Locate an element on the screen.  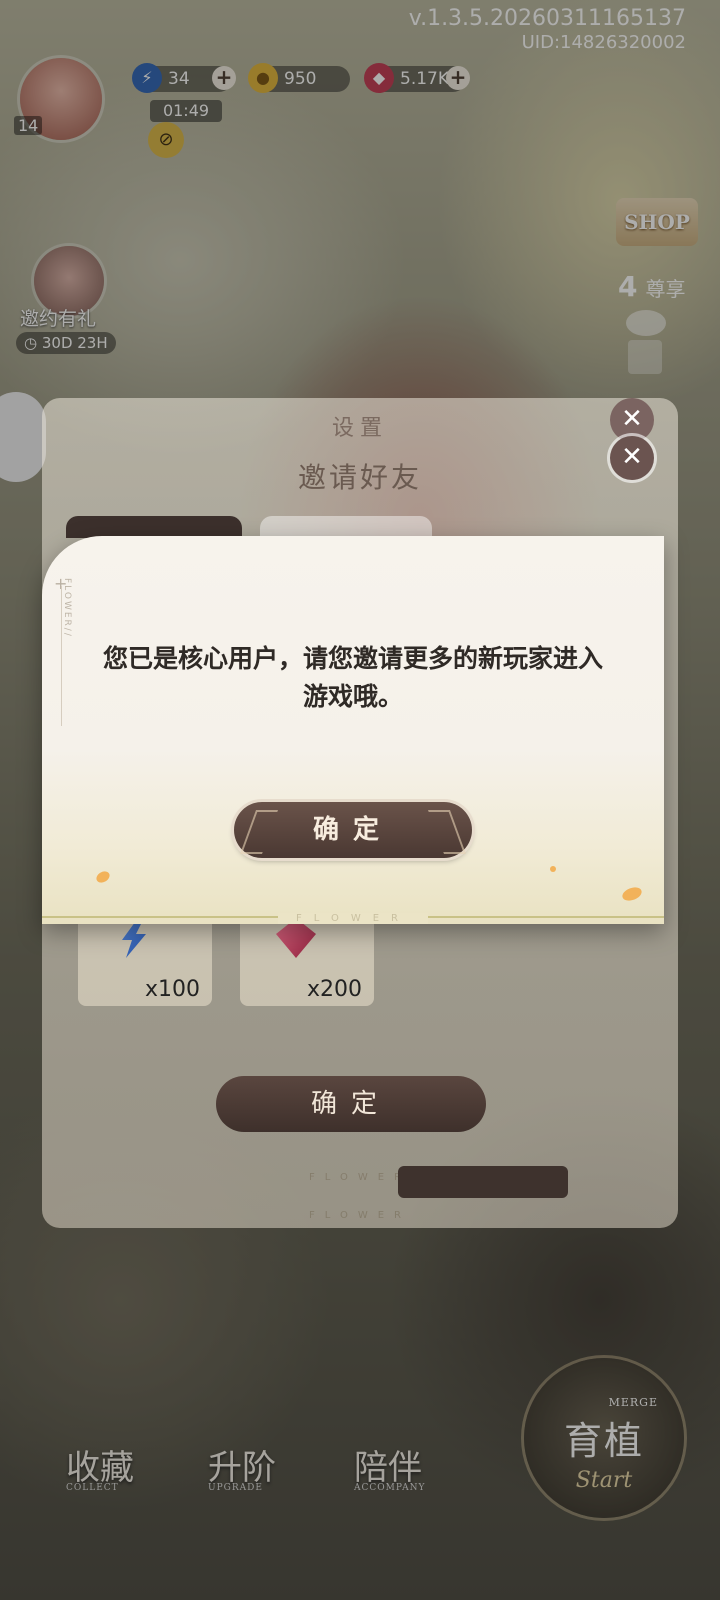
dialog-bottom-word: FLOWER is located at coordinates (353, 918).